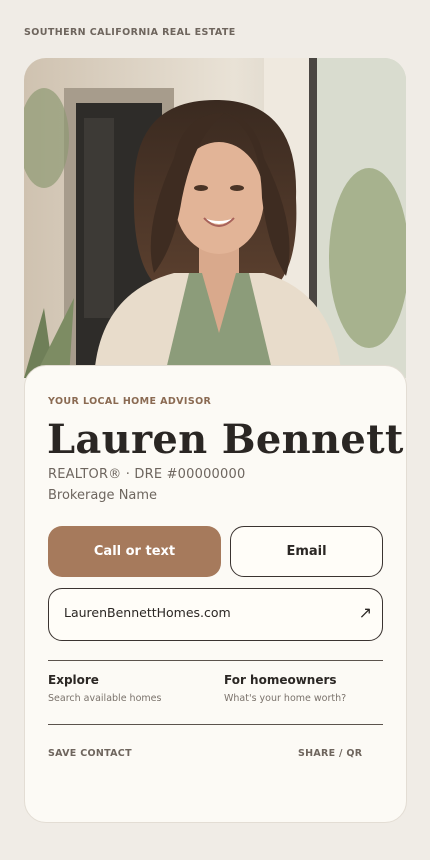  What do you see at coordinates (330, 753) in the screenshot?
I see `share-qr-button: SHARE / QR` at bounding box center [330, 753].